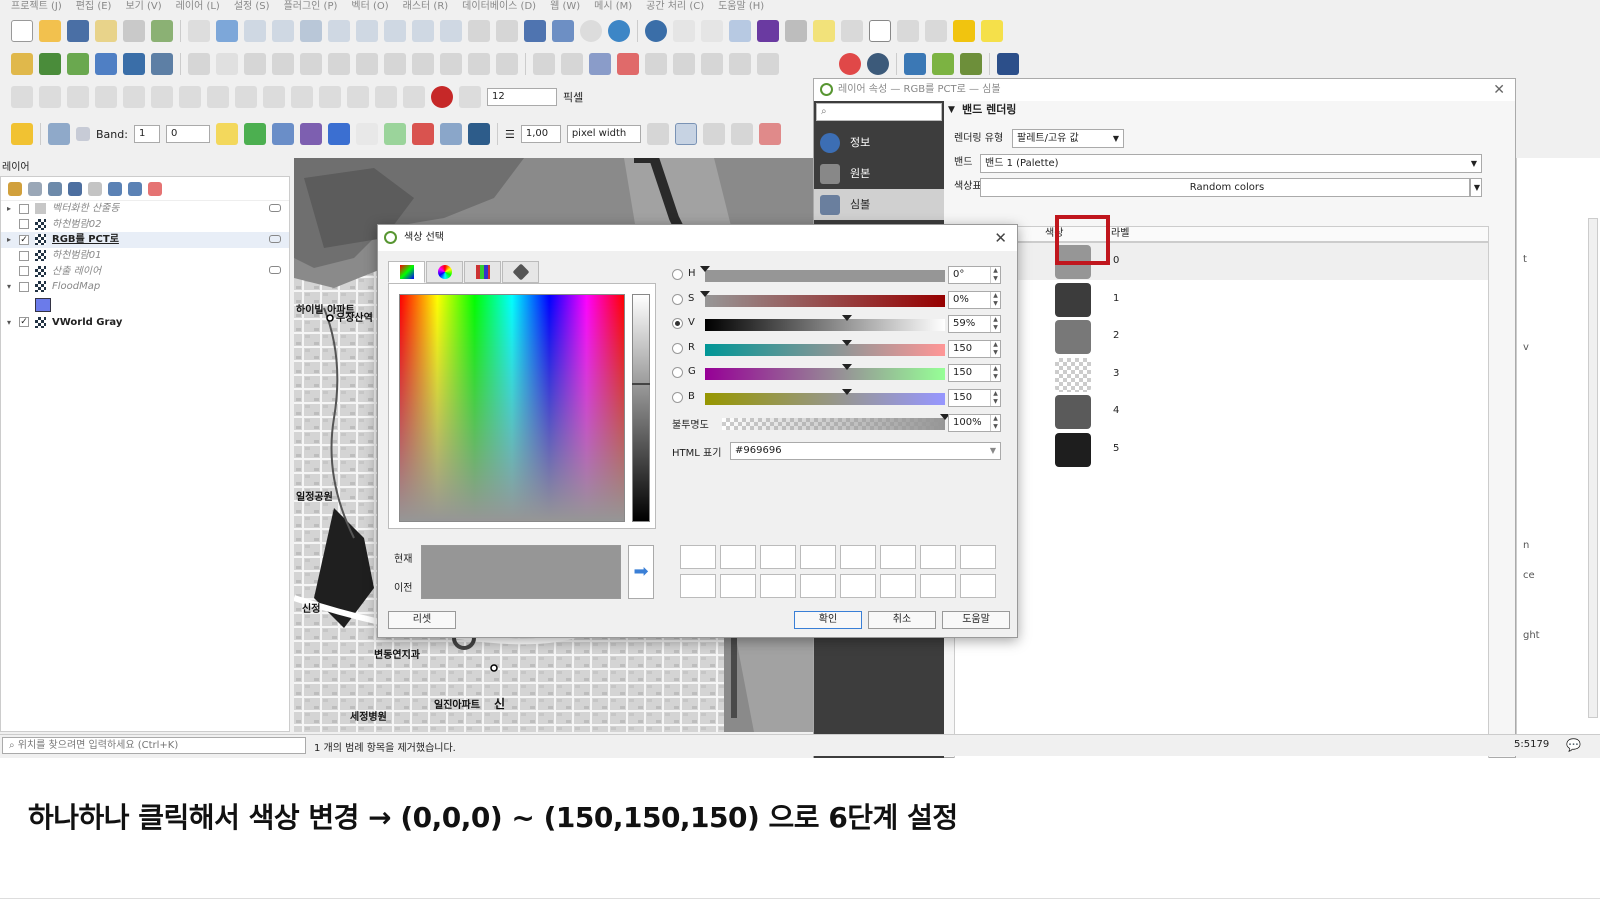 This screenshot has width=1600, height=900. Describe the element at coordinates (423, 64) in the screenshot. I see `copy-icon` at that location.